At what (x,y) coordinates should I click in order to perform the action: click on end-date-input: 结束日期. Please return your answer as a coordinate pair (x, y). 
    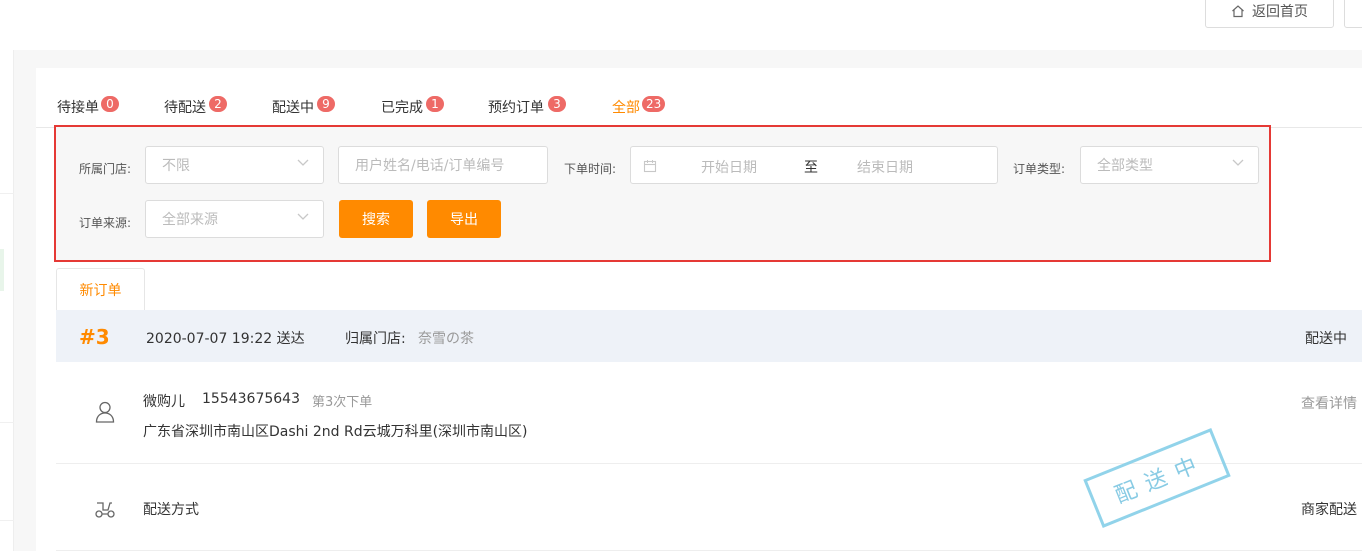
    Looking at the image, I should click on (885, 167).